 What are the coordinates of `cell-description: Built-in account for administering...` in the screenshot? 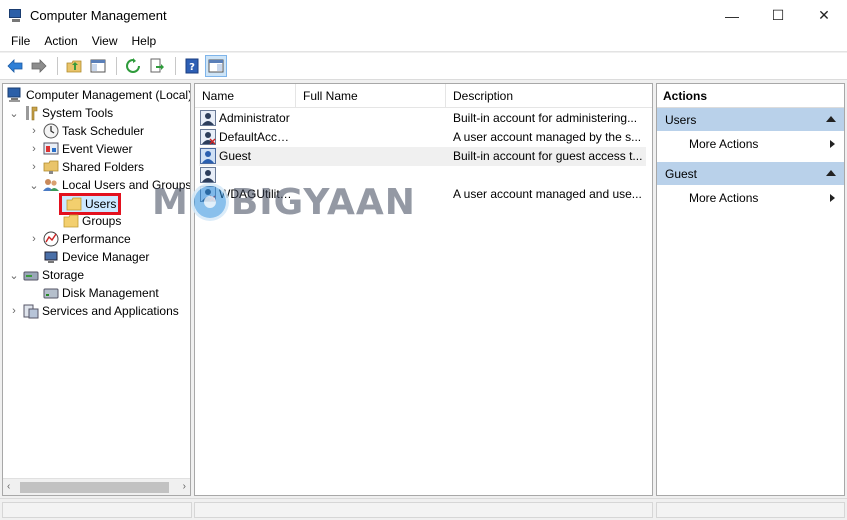 It's located at (545, 118).